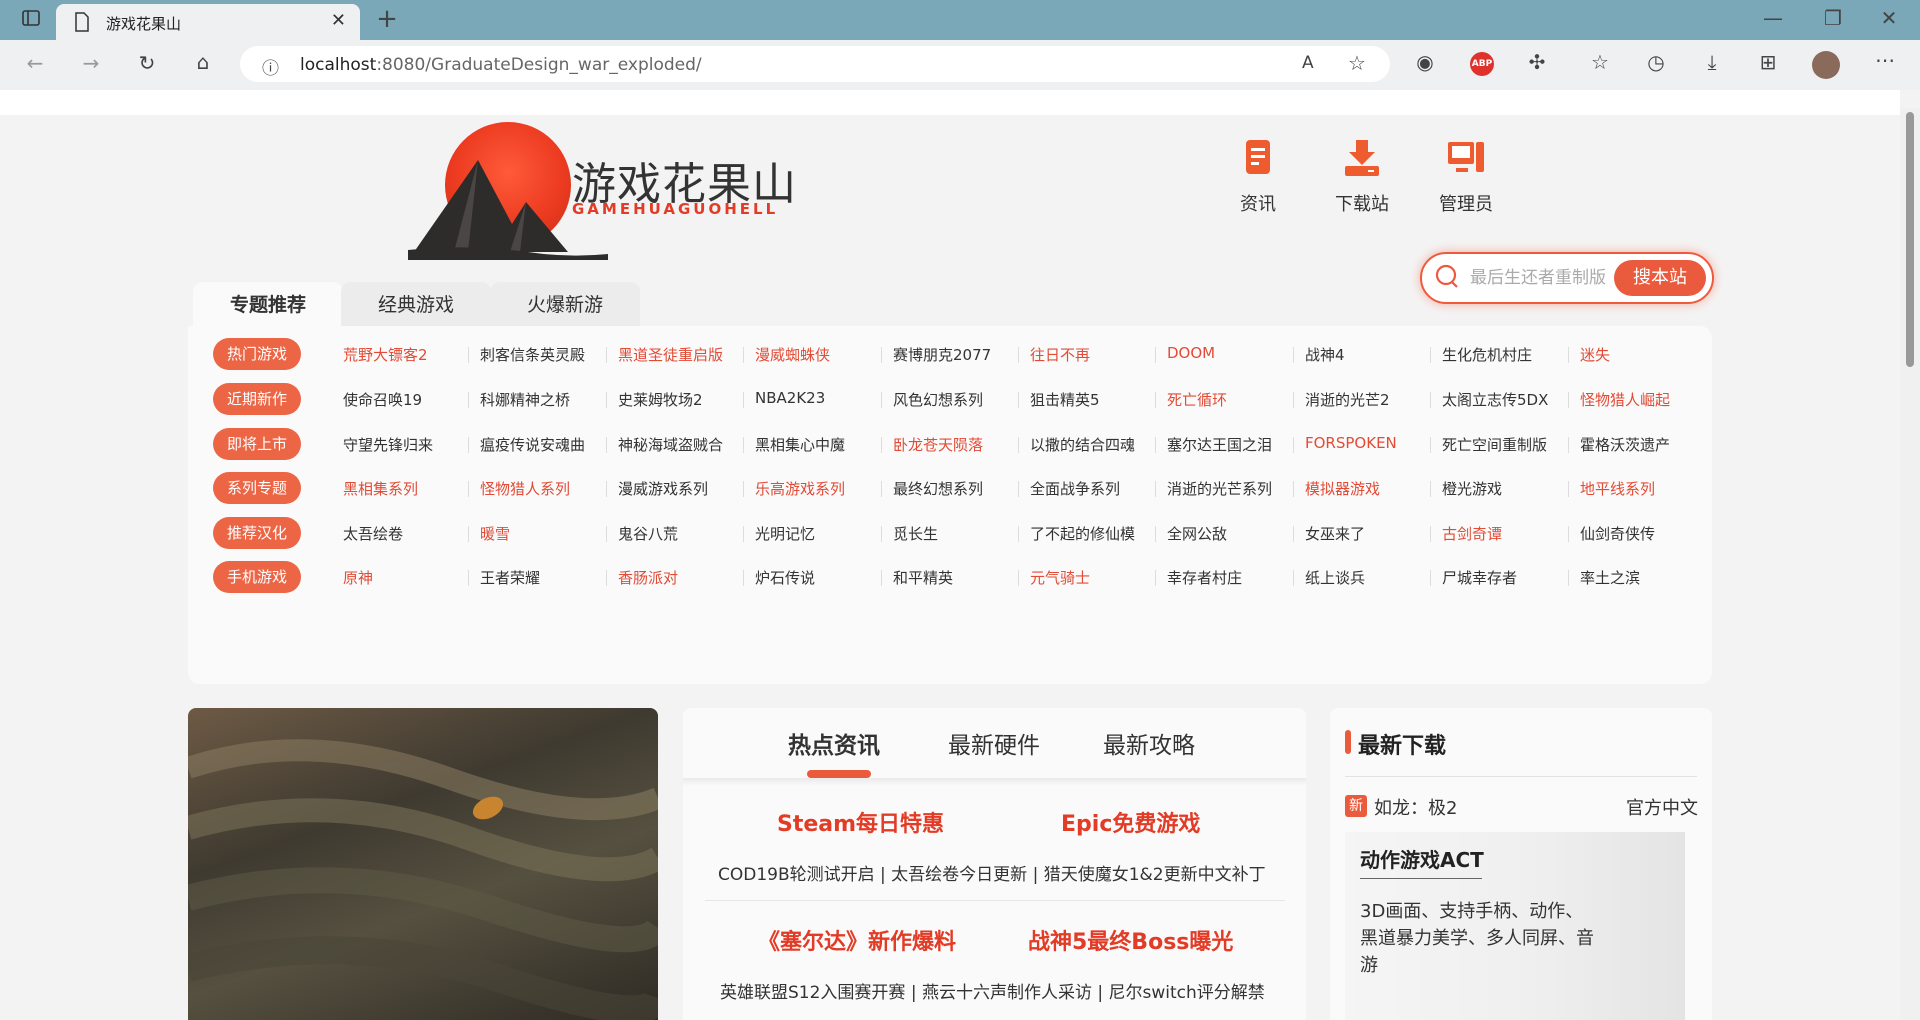 The height and width of the screenshot is (1020, 1920). What do you see at coordinates (958, 488) in the screenshot?
I see `topic-game-link: 最终幻想系列` at bounding box center [958, 488].